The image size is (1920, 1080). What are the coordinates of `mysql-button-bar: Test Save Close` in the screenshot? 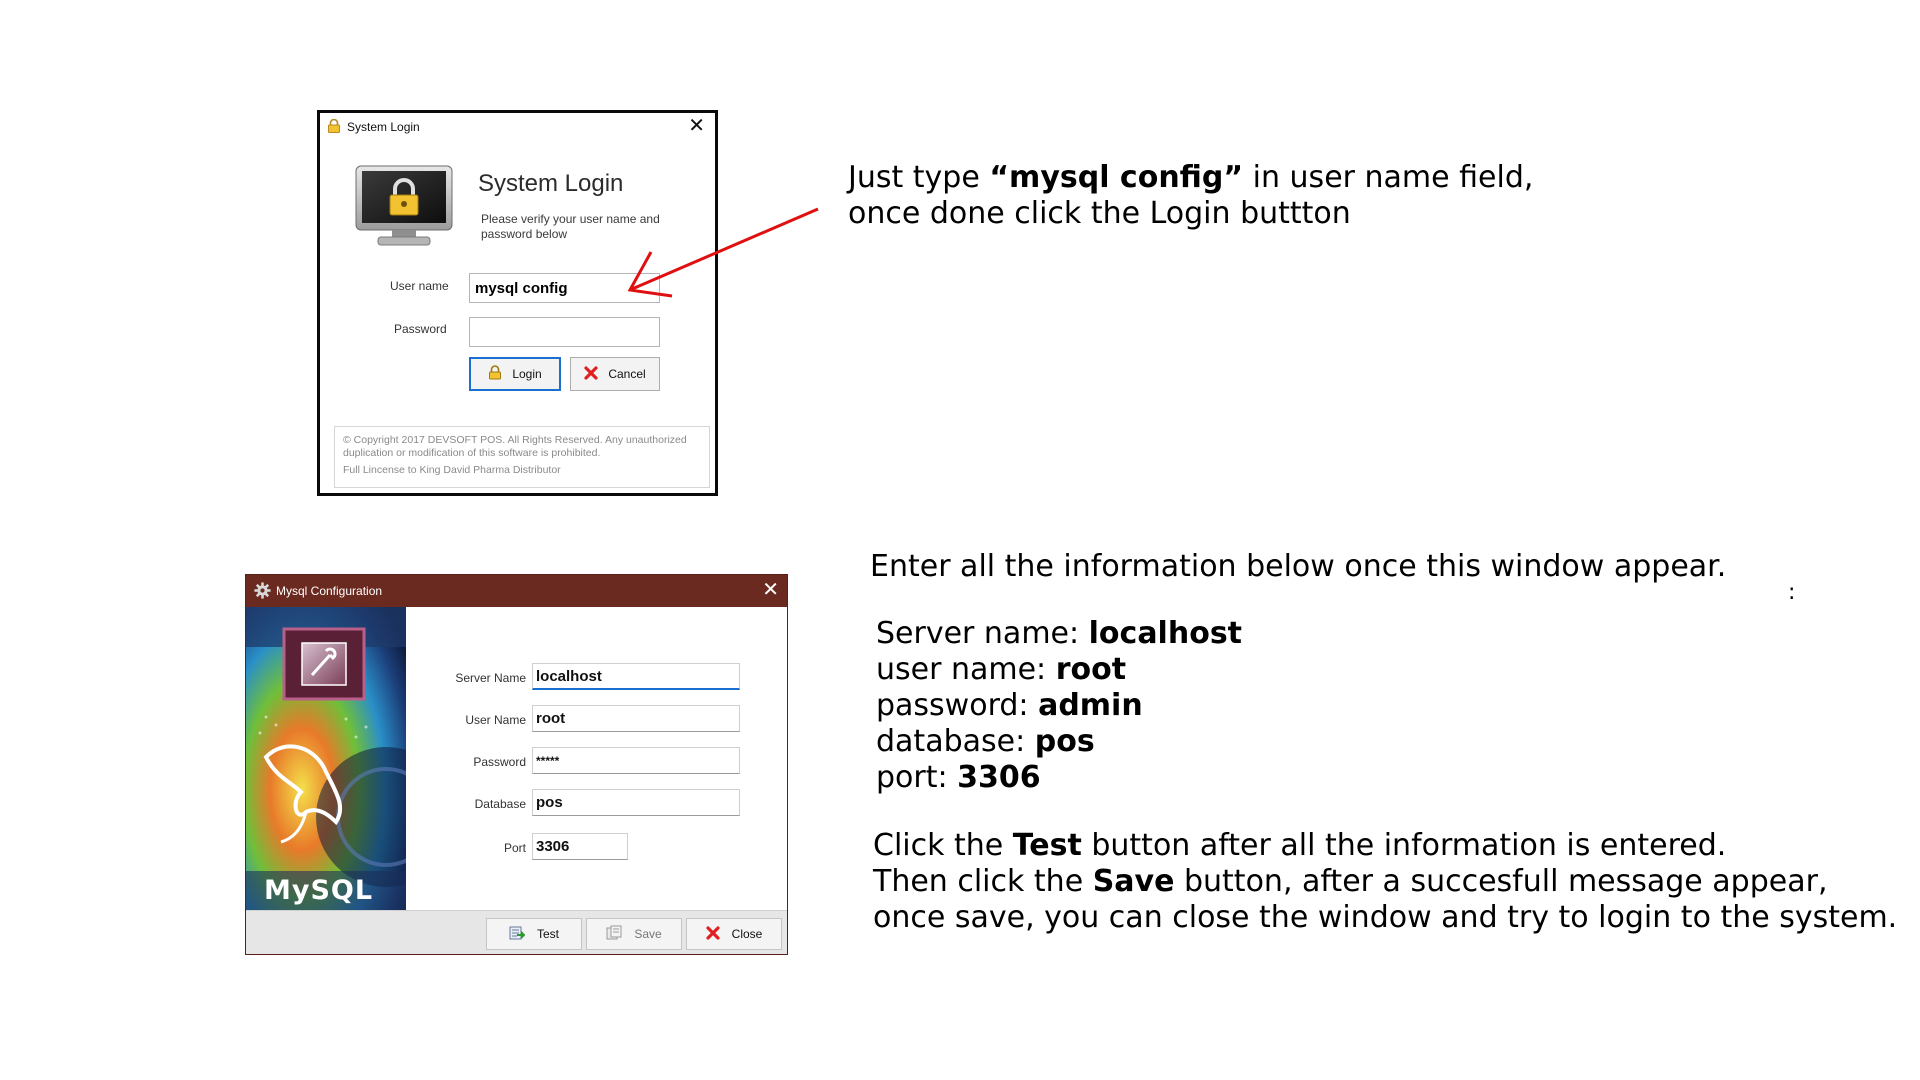 It's located at (516, 932).